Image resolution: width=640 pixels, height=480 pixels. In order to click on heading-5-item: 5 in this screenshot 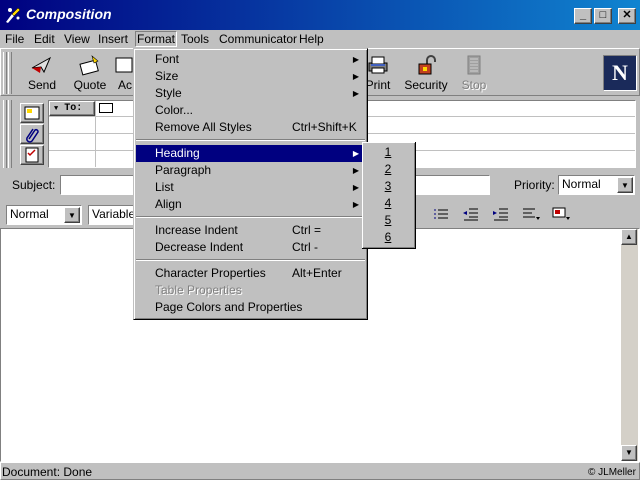, I will do `click(388, 220)`.